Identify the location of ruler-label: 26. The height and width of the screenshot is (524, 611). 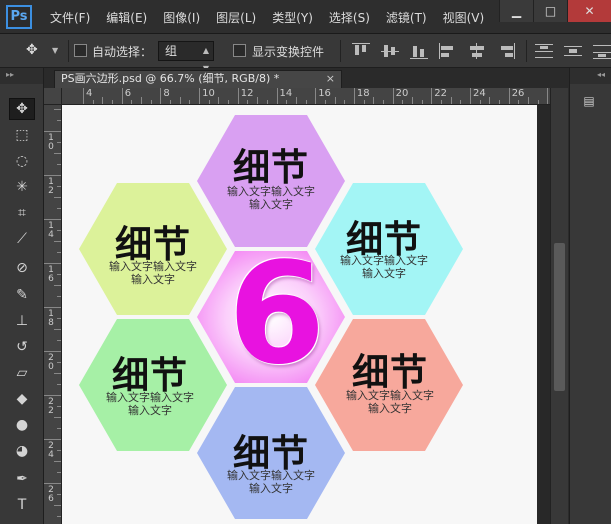
(518, 93).